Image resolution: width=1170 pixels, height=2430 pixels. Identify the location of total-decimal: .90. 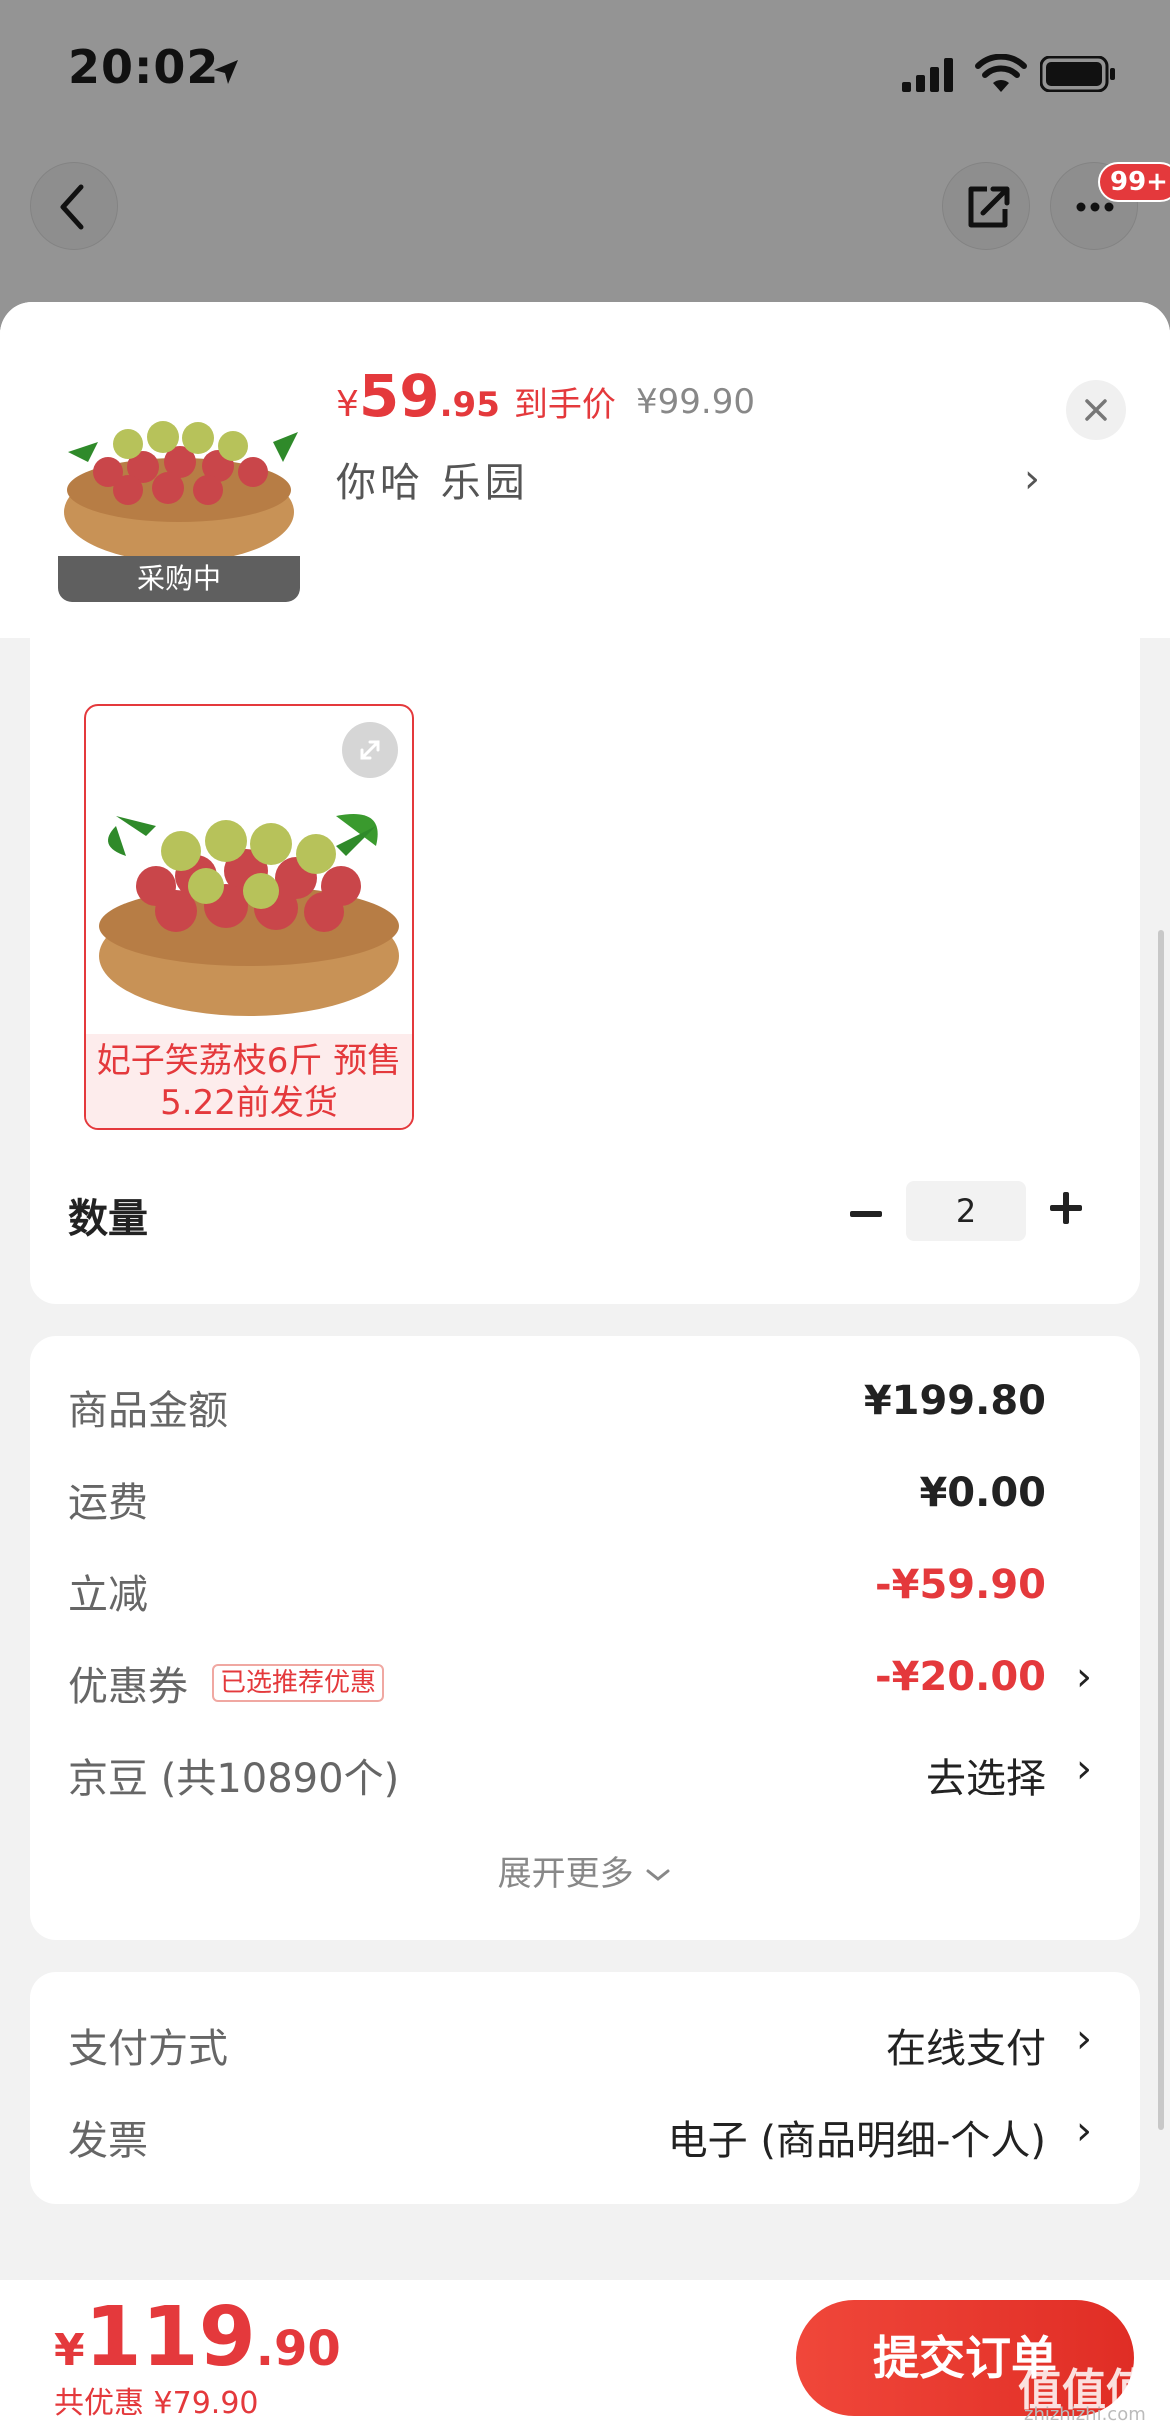
(298, 2349).